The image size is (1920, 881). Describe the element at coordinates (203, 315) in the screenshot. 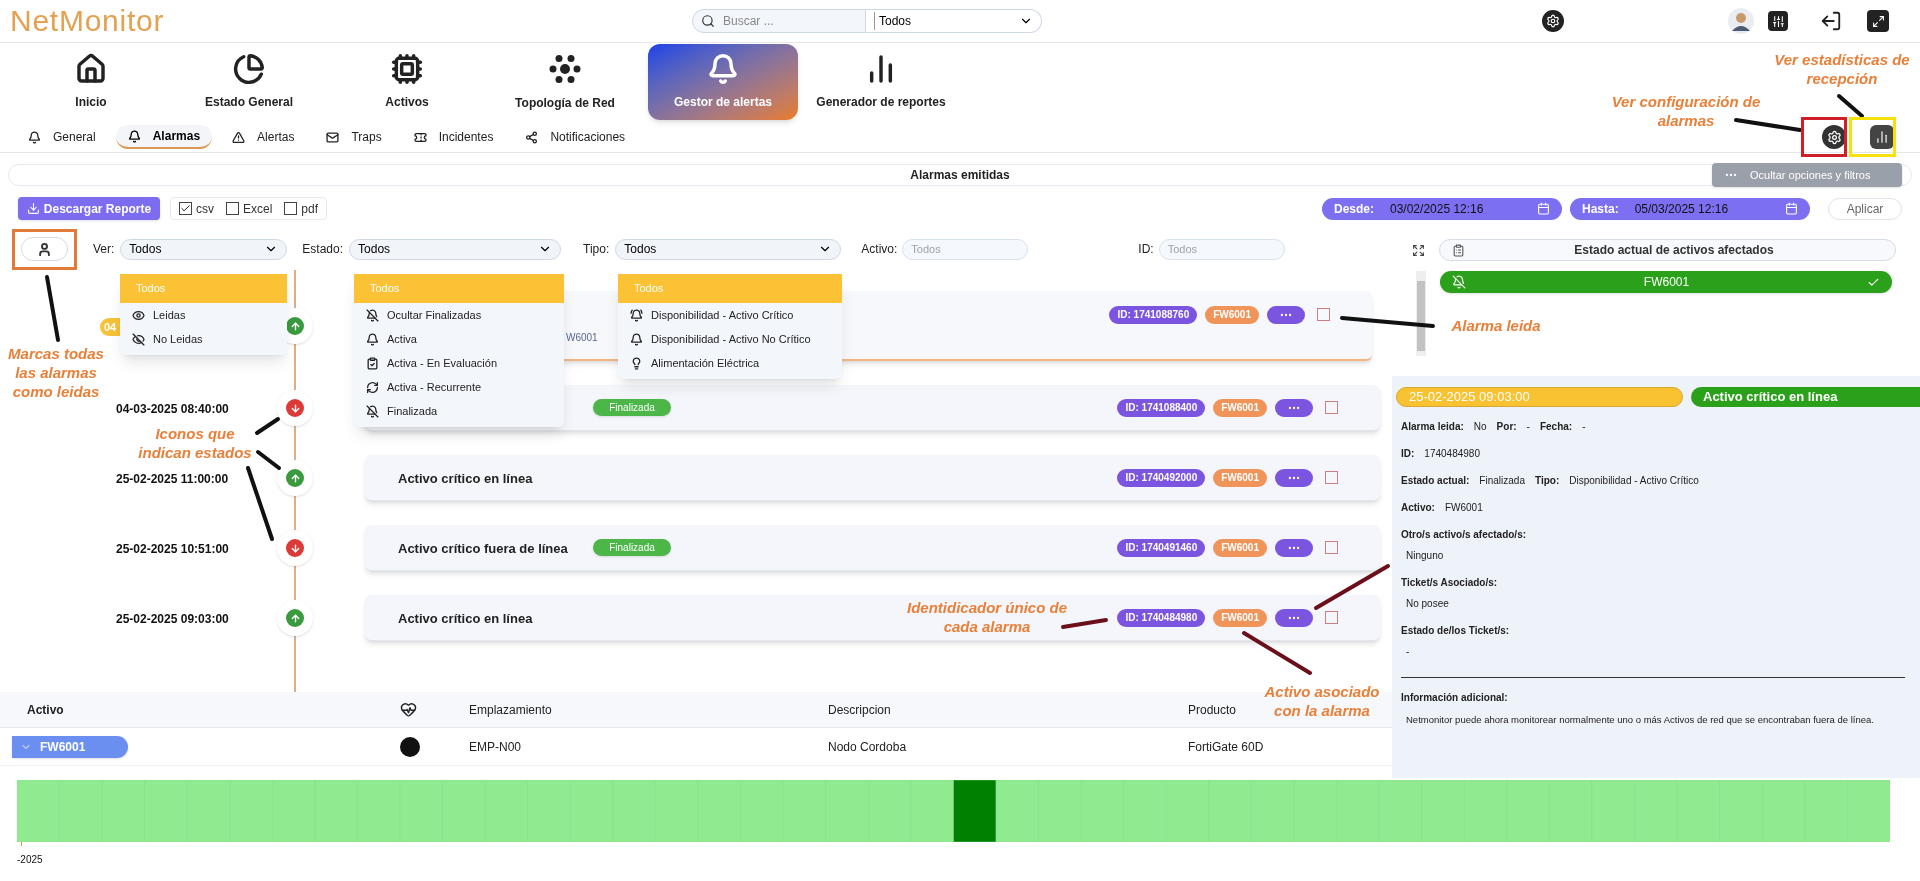

I see `menu-item: Leidas` at that location.